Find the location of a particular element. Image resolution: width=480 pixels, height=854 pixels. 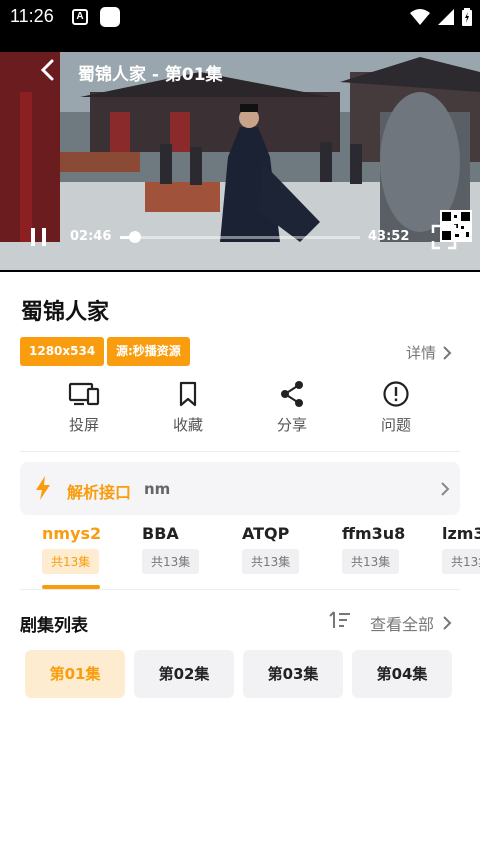

favorite-label: 收藏 is located at coordinates (187, 425).